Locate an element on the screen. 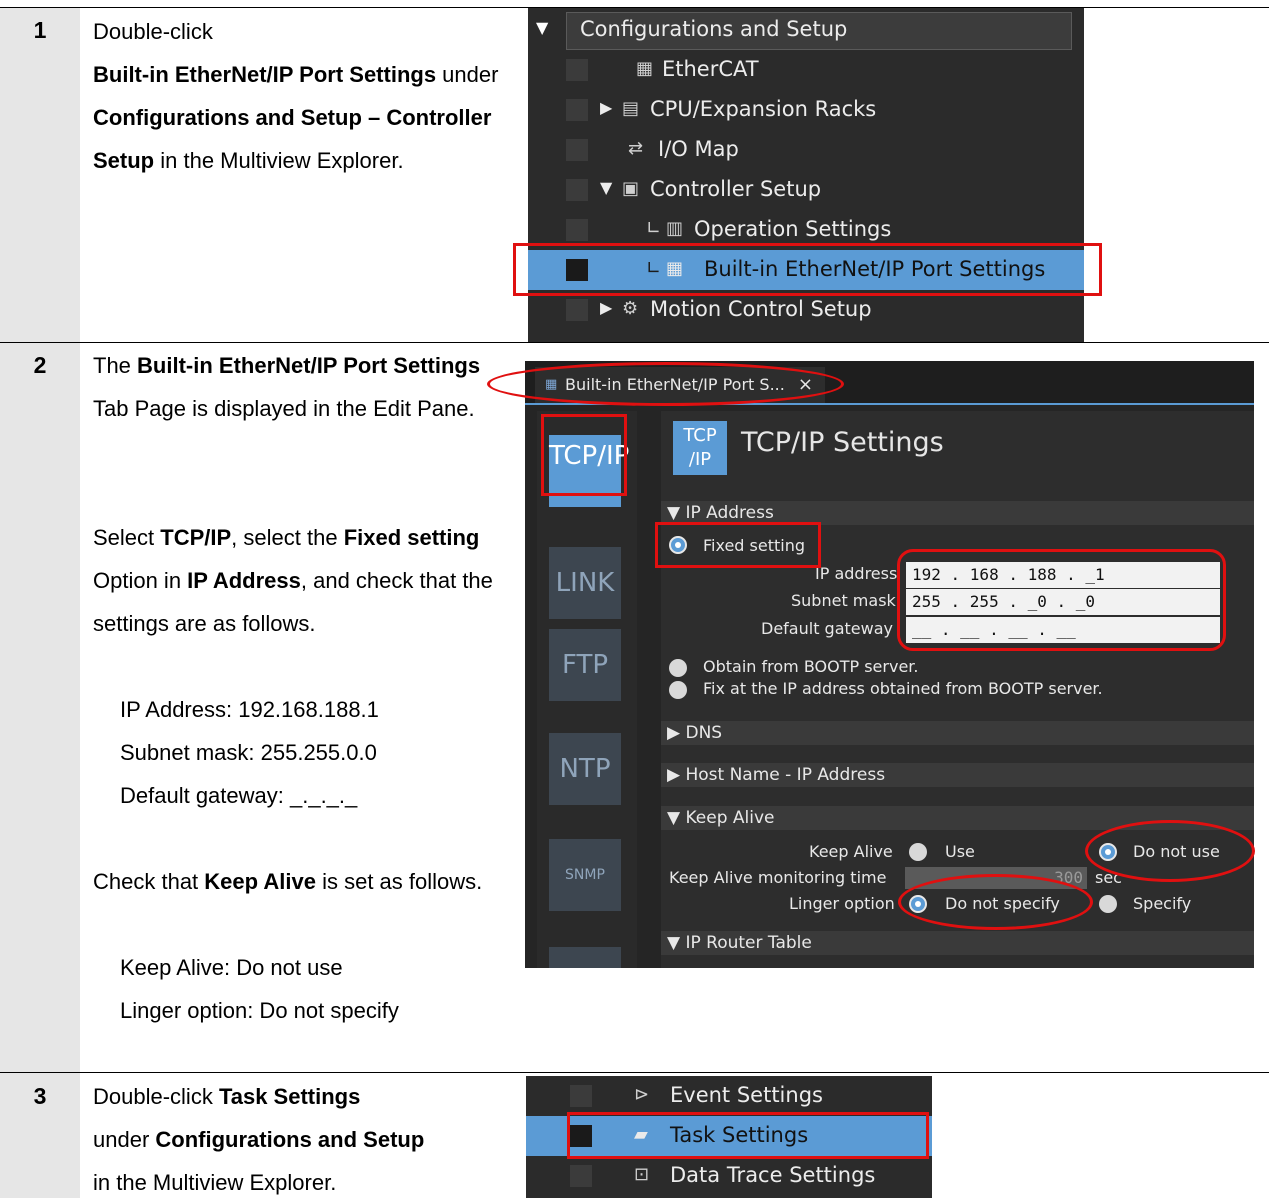  default-gateway-label: Default gateway is located at coordinates (827, 628).